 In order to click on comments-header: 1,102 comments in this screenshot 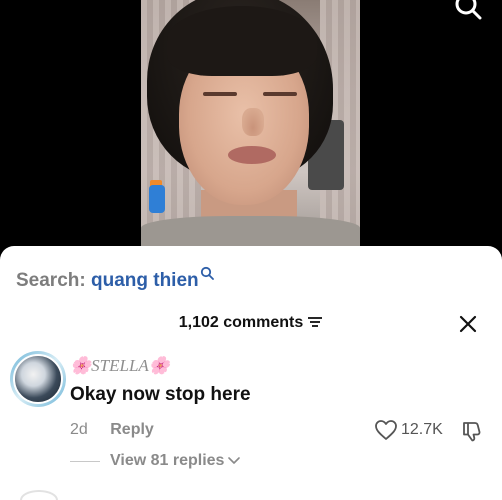, I will do `click(251, 323)`.